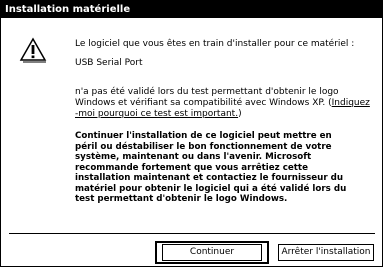 The width and height of the screenshot is (383, 267). What do you see at coordinates (212, 252) in the screenshot?
I see `continue-button: Continuer` at bounding box center [212, 252].